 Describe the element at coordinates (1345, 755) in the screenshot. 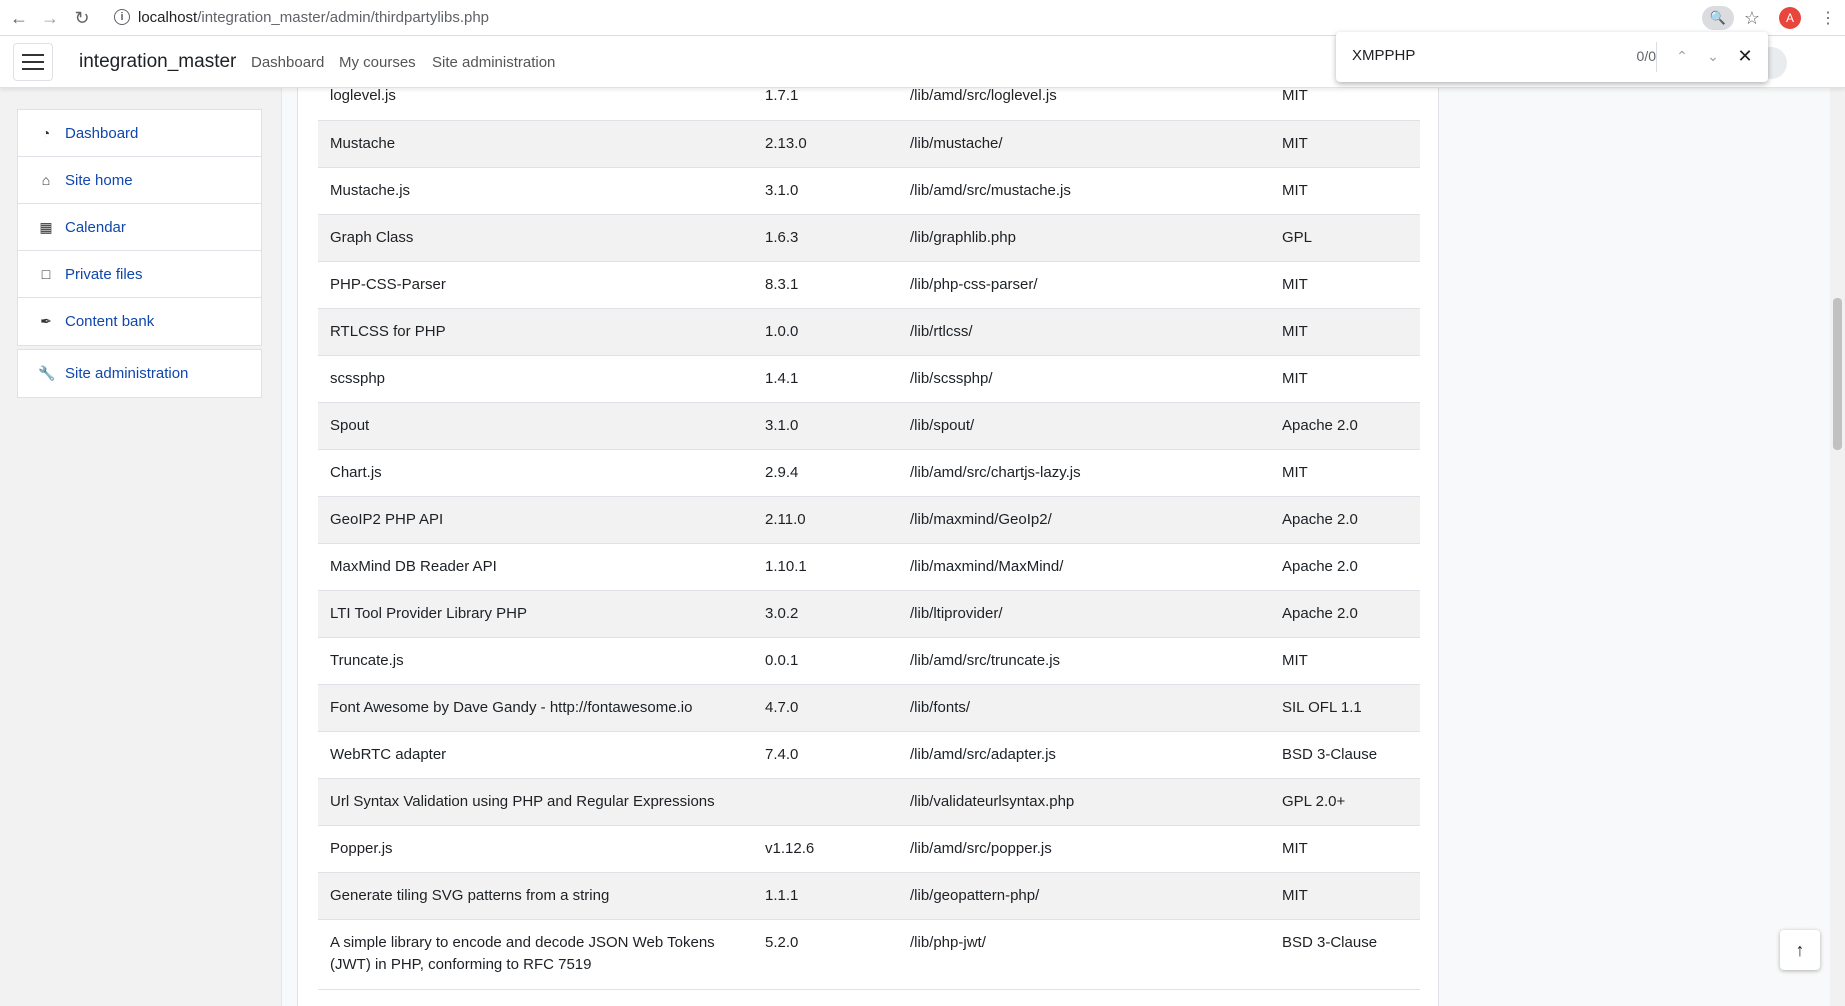

I see `library-license-cell: BSD 3-Clause` at that location.